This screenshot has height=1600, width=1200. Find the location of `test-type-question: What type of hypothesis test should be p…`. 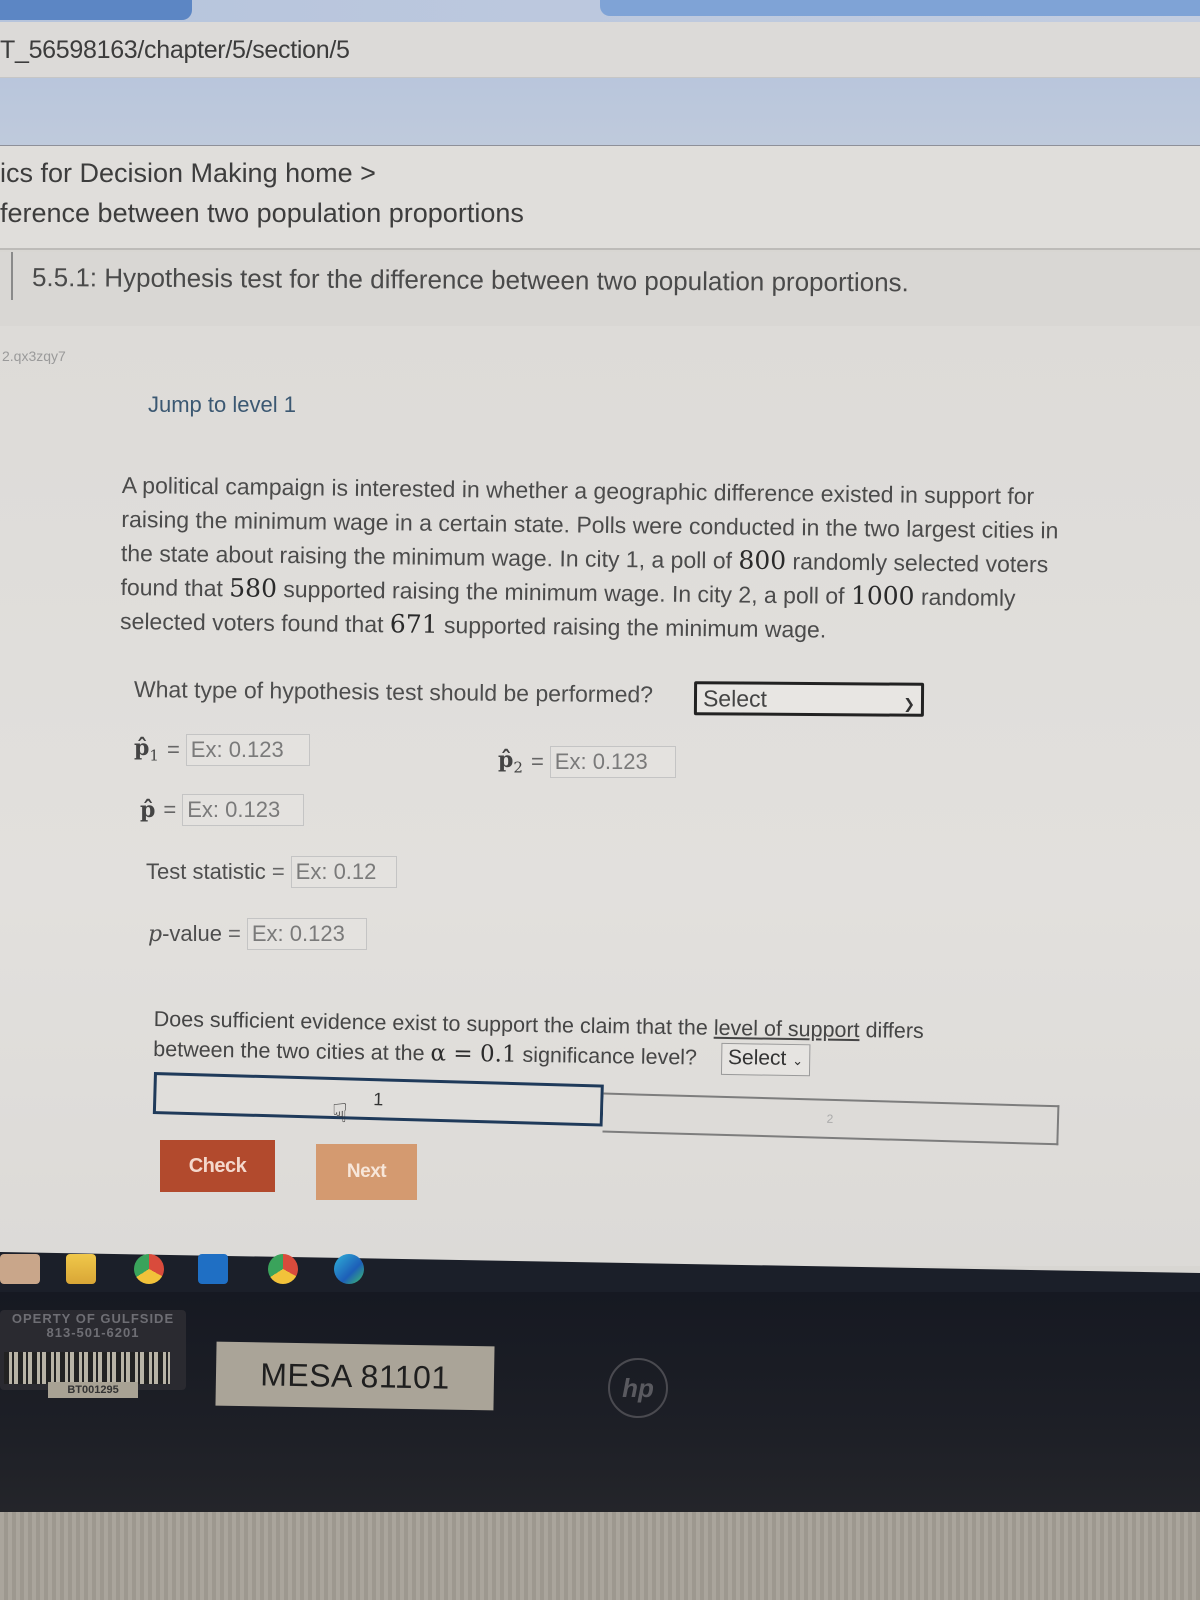

test-type-question: What type of hypothesis test should be p… is located at coordinates (393, 692).